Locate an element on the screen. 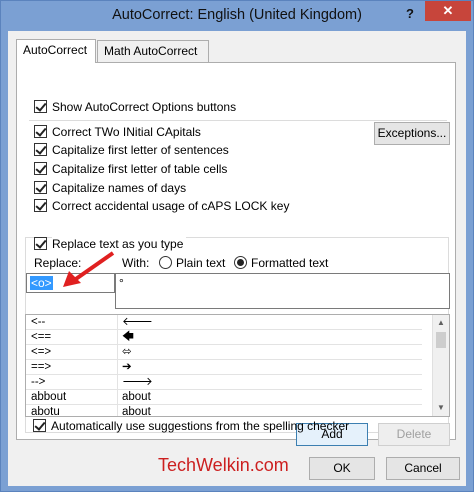 Image resolution: width=474 pixels, height=492 pixels. capitalize-table-cells-checkbox is located at coordinates (40, 168).